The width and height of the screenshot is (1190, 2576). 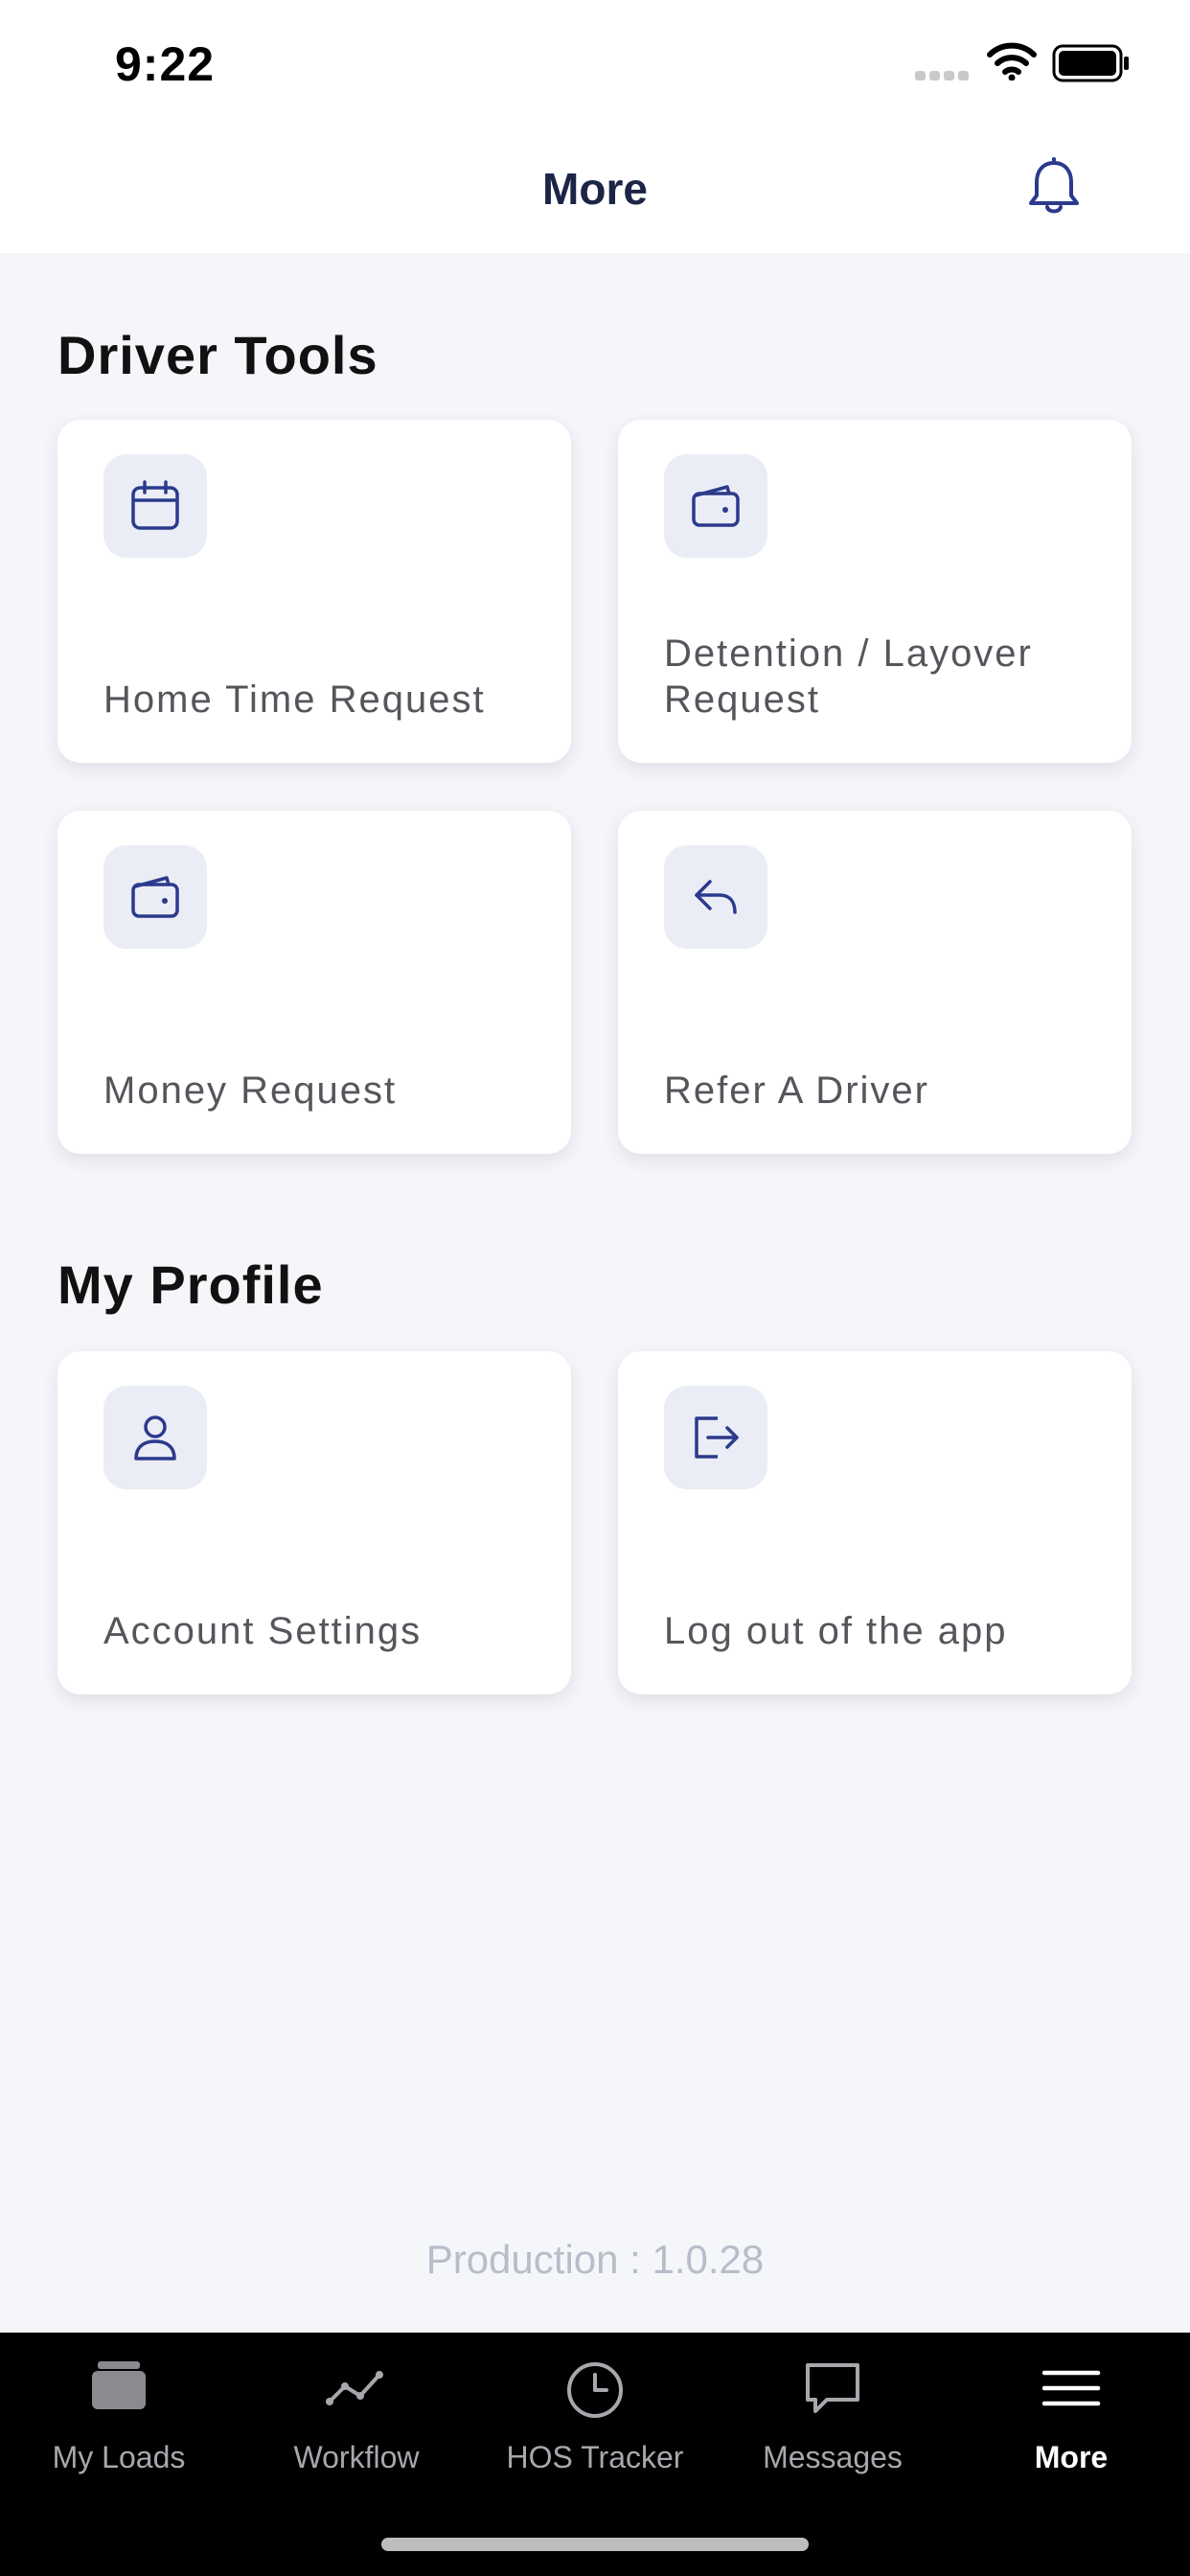 What do you see at coordinates (355, 2388) in the screenshot?
I see `line-graph-icon` at bounding box center [355, 2388].